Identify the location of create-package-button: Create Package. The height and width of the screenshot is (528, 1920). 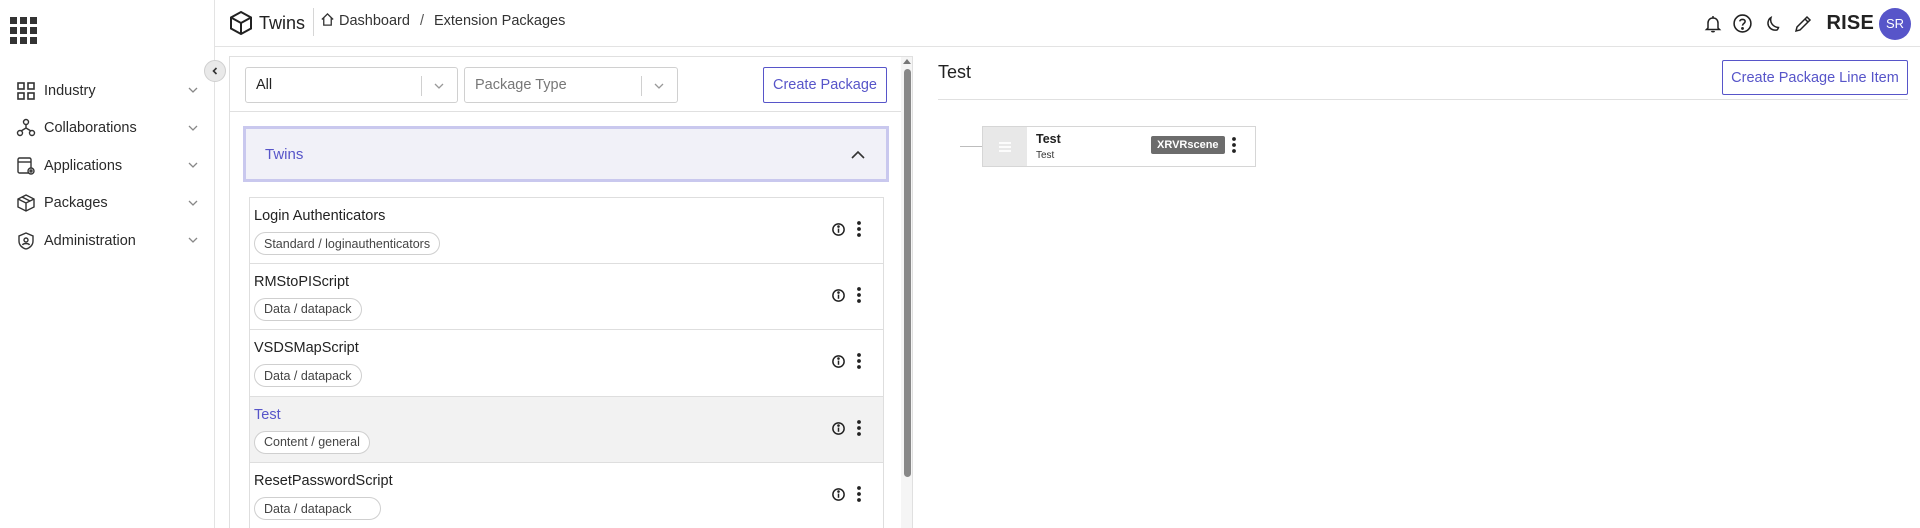
(825, 85).